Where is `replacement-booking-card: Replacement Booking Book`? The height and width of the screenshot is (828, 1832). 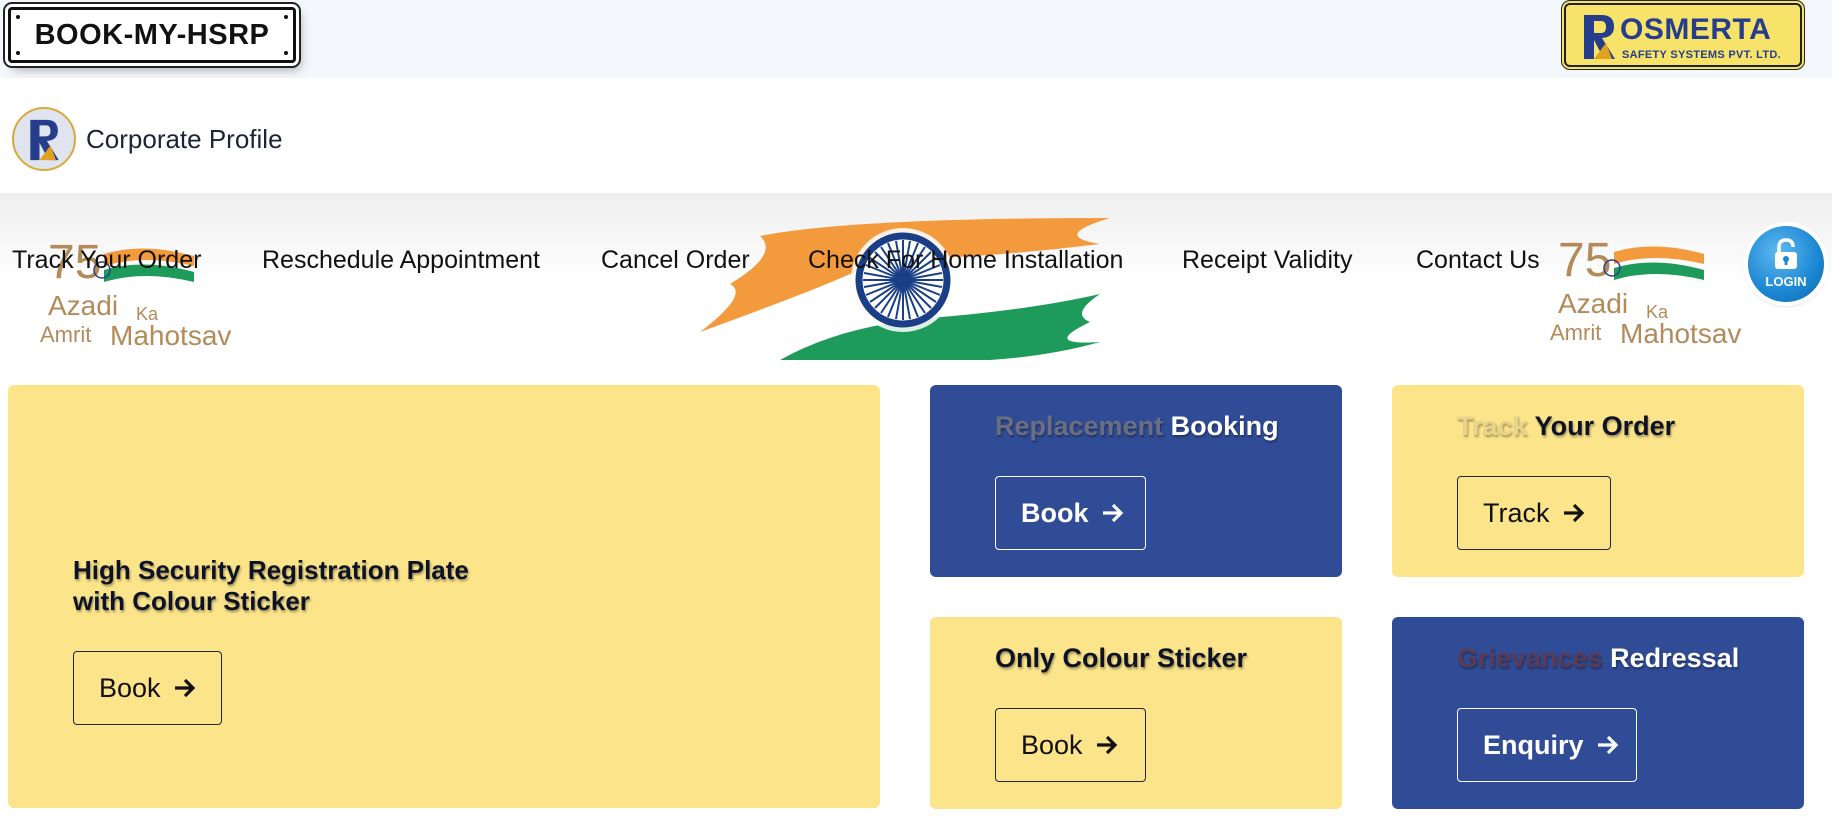
replacement-booking-card: Replacement Booking Book is located at coordinates (1136, 481).